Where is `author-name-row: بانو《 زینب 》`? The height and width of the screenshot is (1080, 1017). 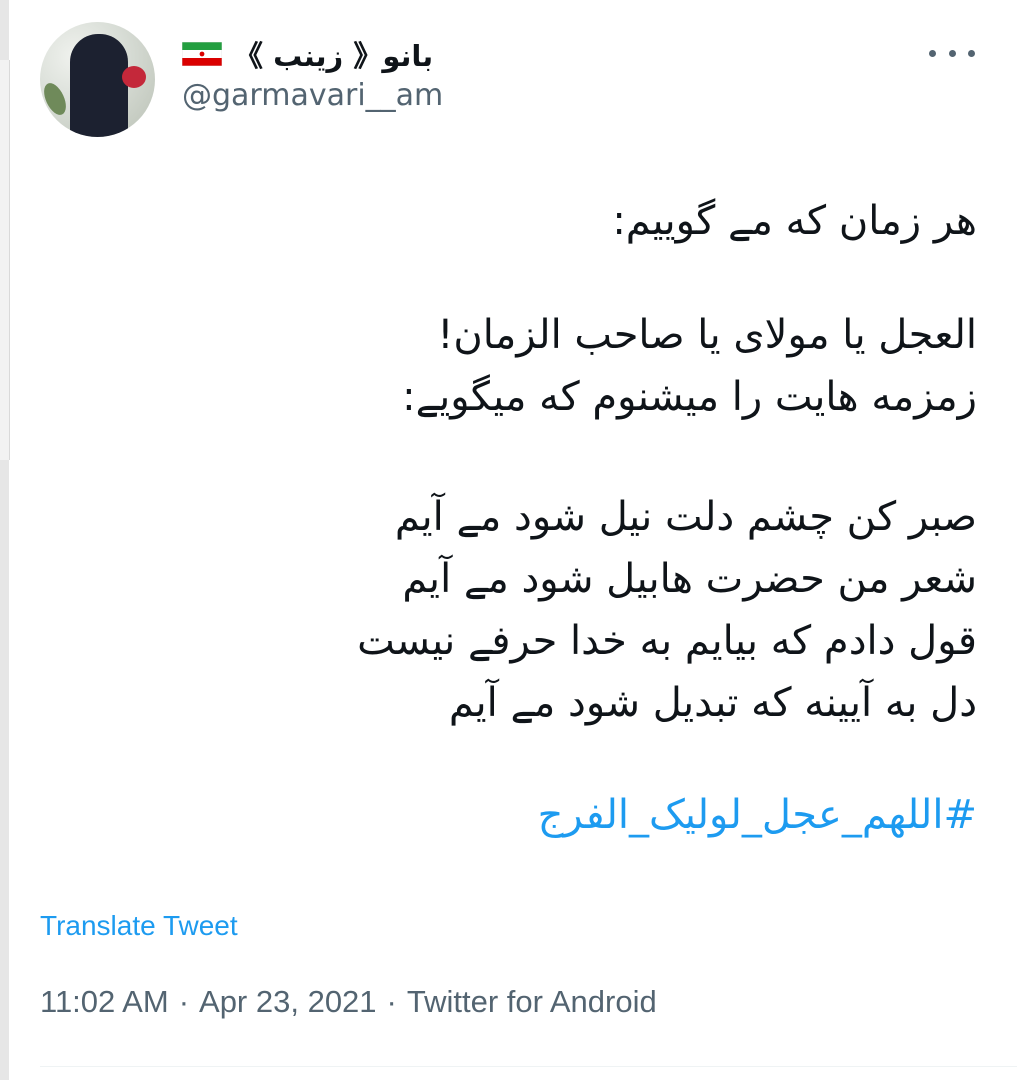
author-name-row: بانو《 زینب 》 is located at coordinates (307, 54).